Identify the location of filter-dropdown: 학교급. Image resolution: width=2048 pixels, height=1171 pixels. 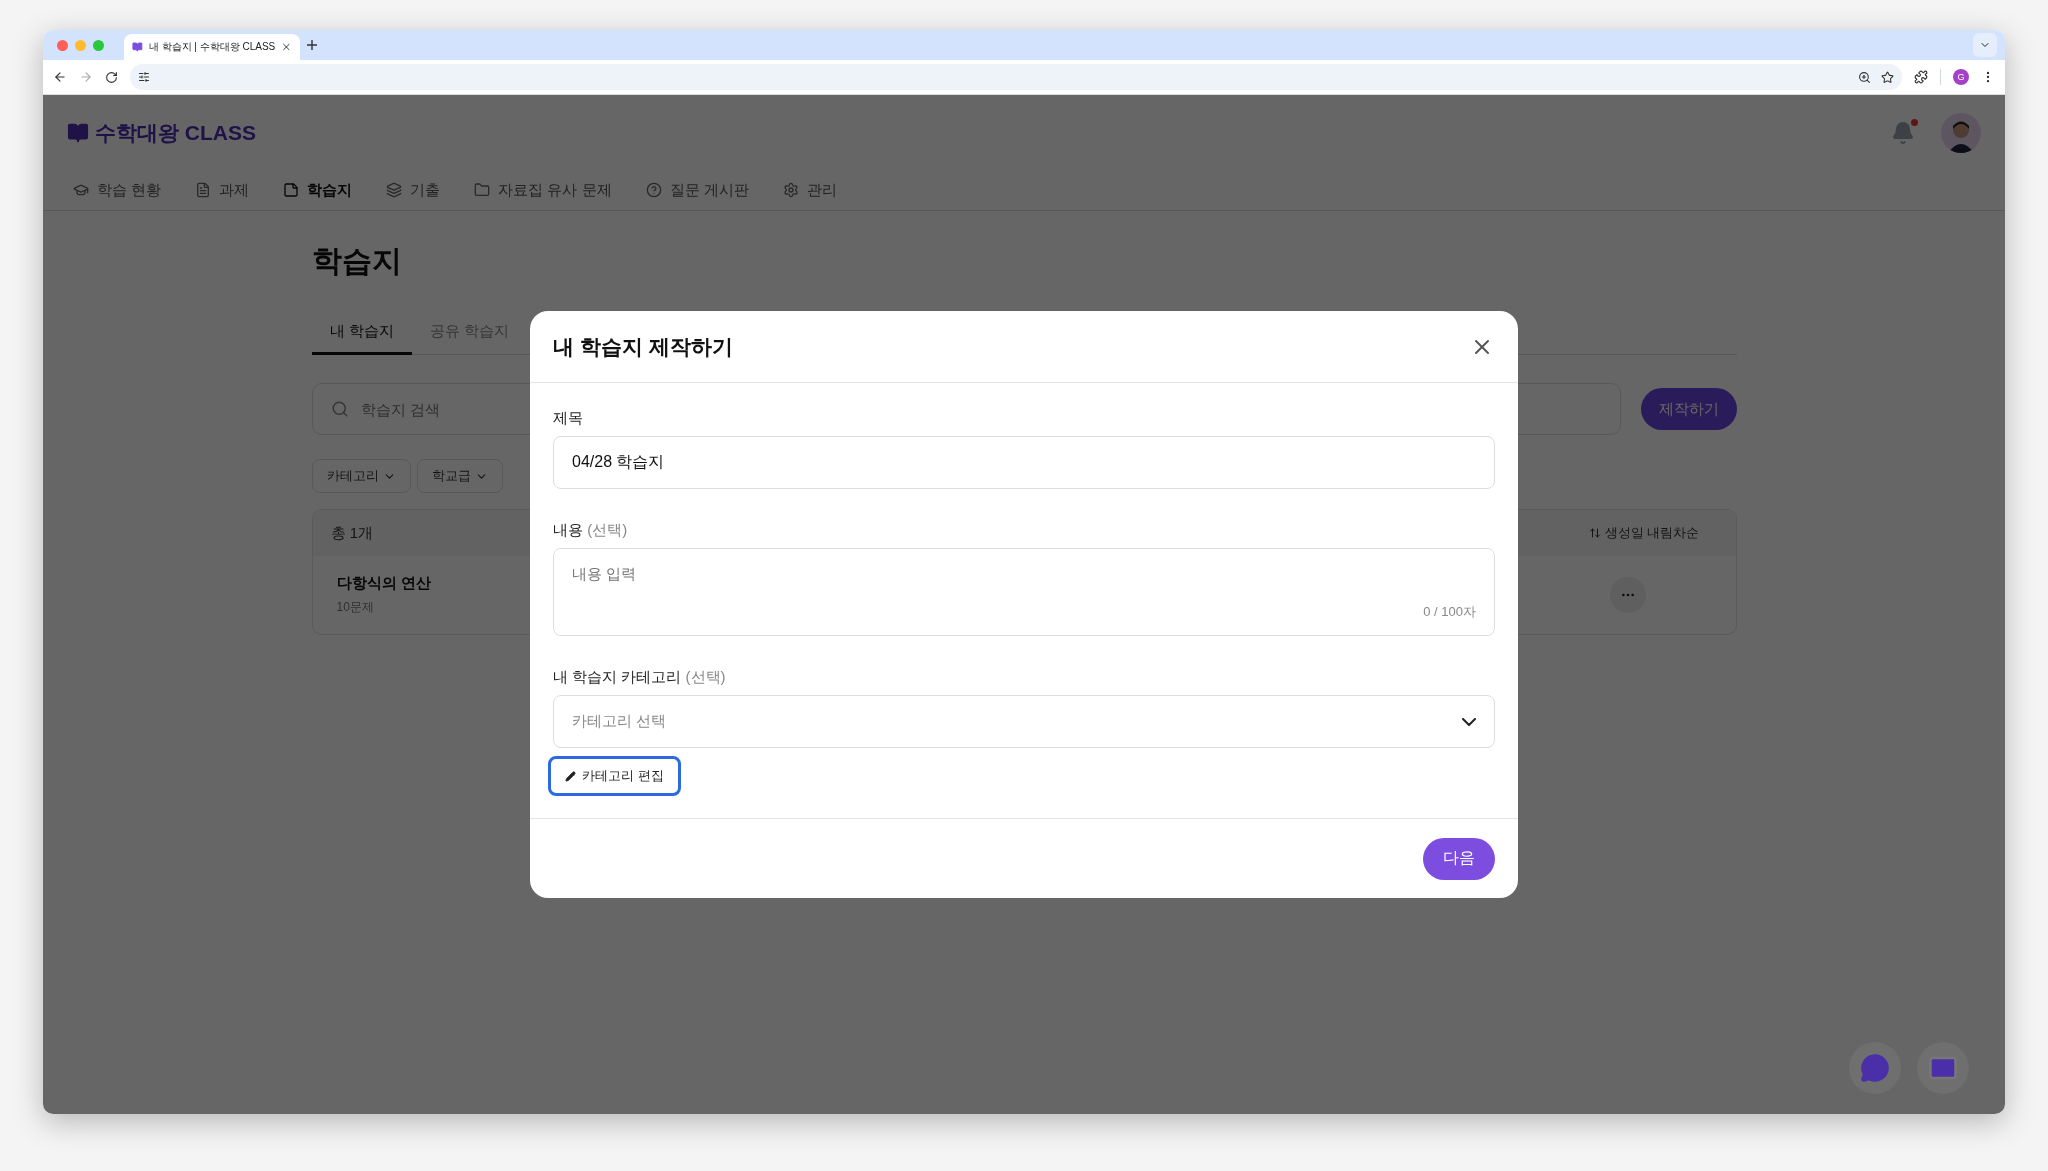
(459, 476).